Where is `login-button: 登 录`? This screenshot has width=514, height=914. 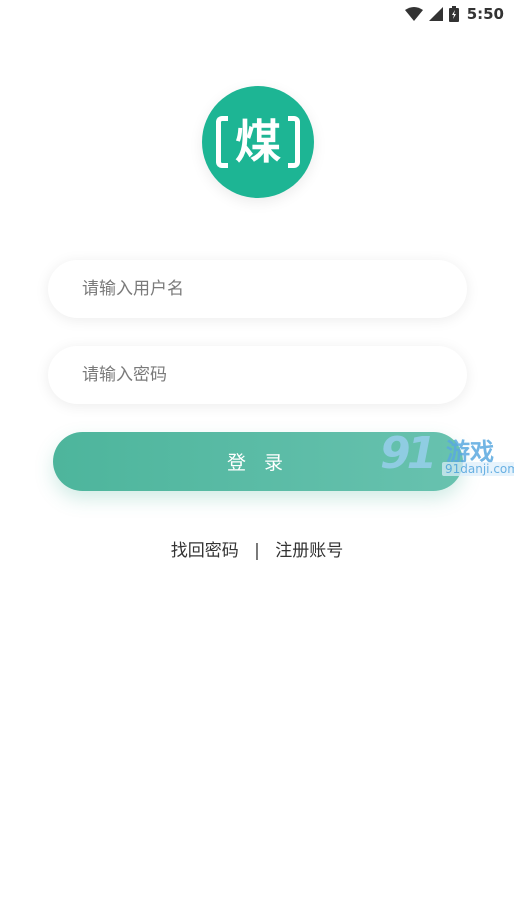
login-button: 登 录 is located at coordinates (258, 461).